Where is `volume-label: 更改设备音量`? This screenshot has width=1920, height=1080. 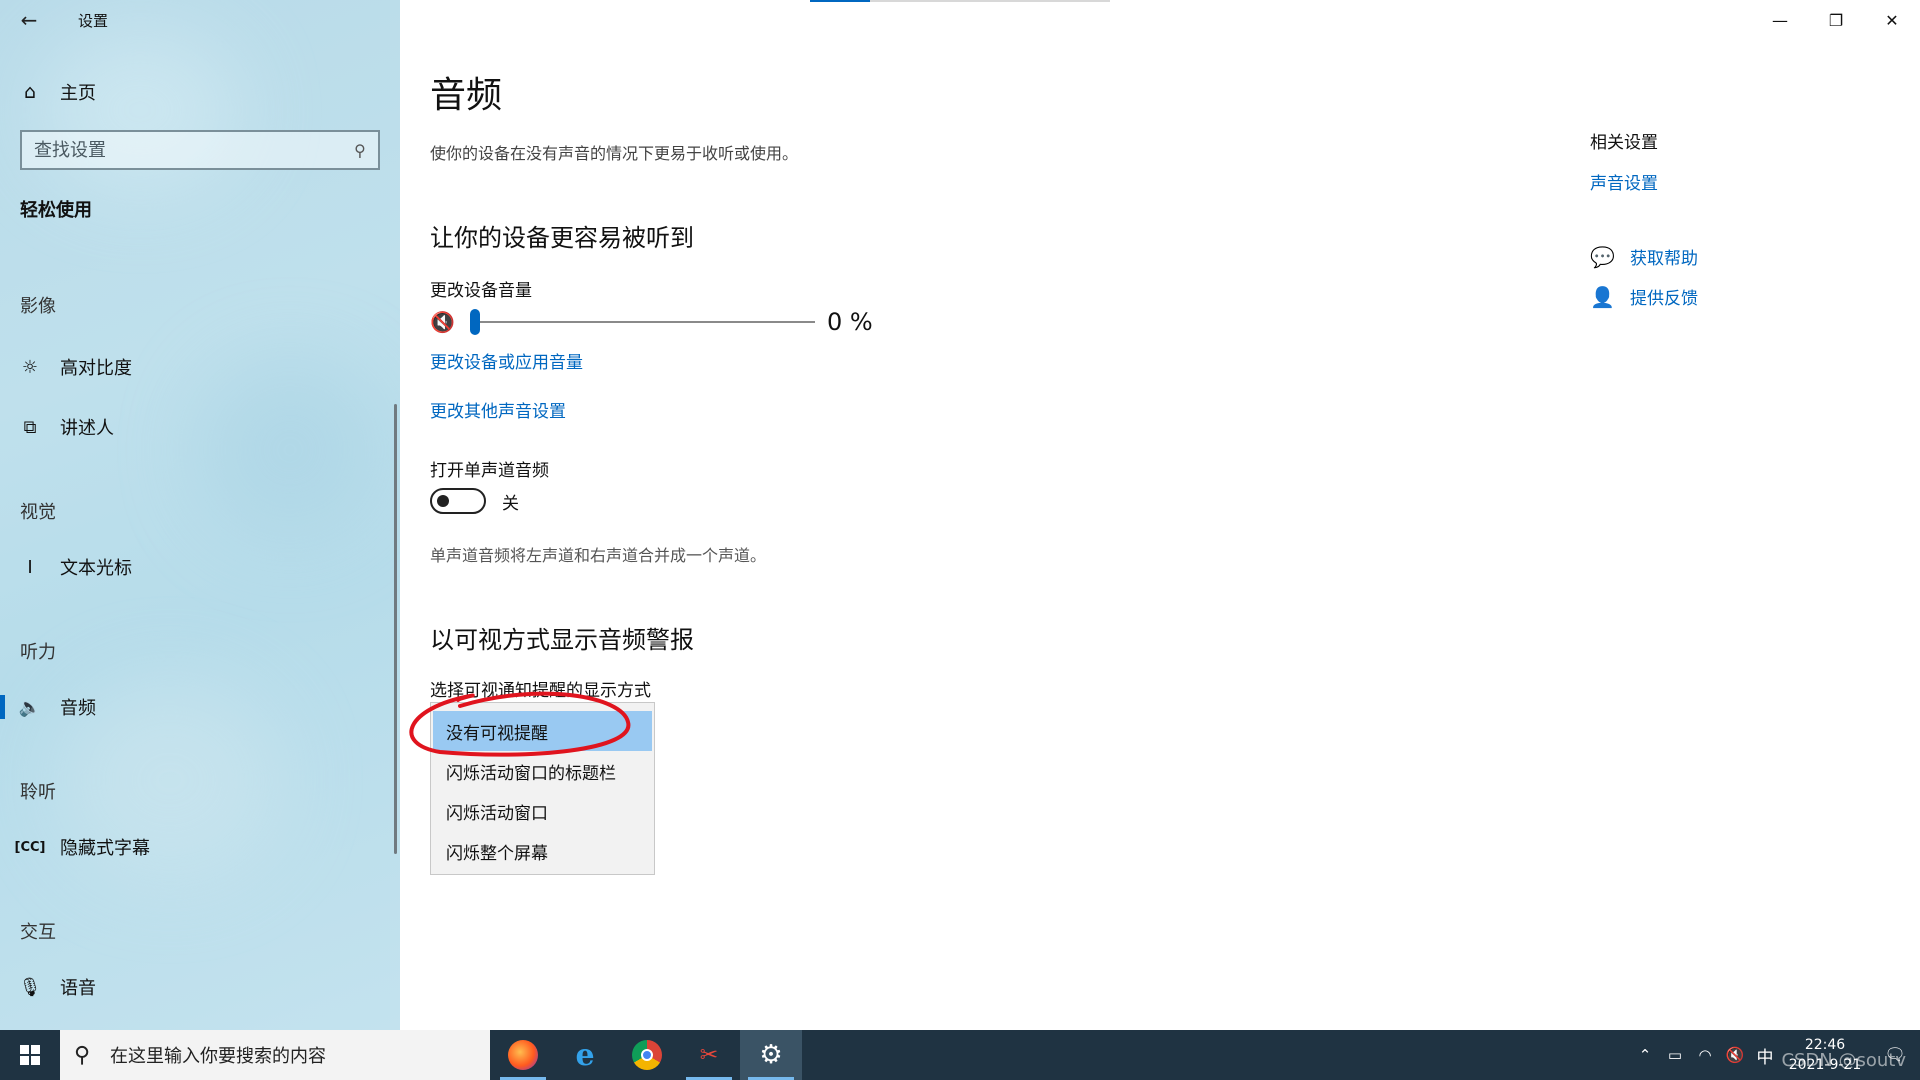 volume-label: 更改设备音量 is located at coordinates (481, 291).